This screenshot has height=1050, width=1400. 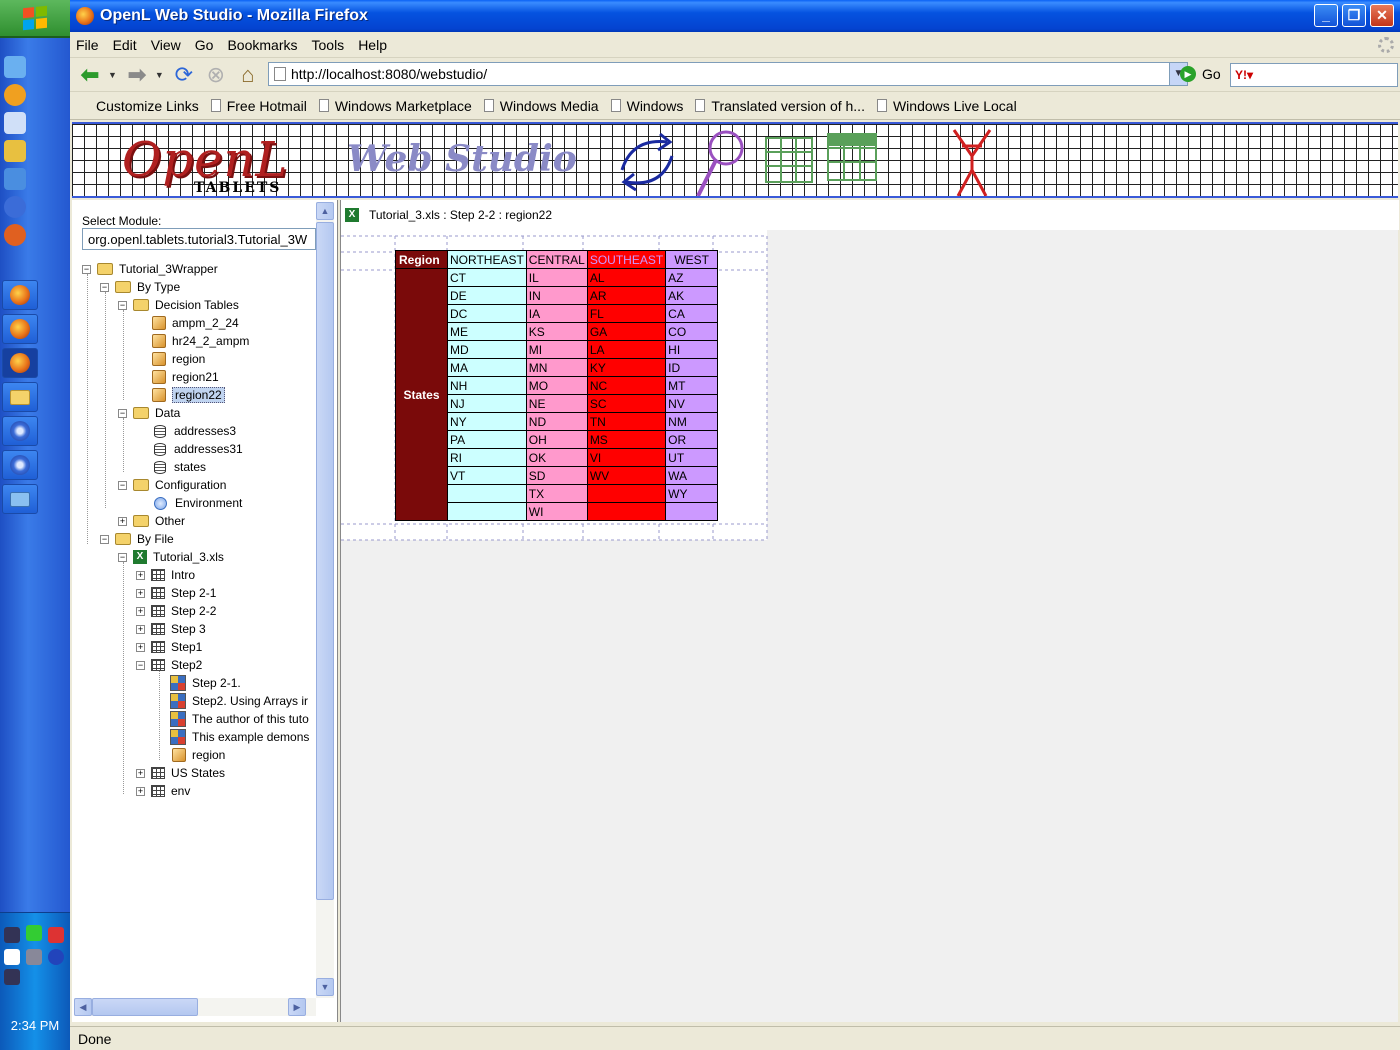 What do you see at coordinates (487, 349) in the screenshot?
I see `table-cell: MD` at bounding box center [487, 349].